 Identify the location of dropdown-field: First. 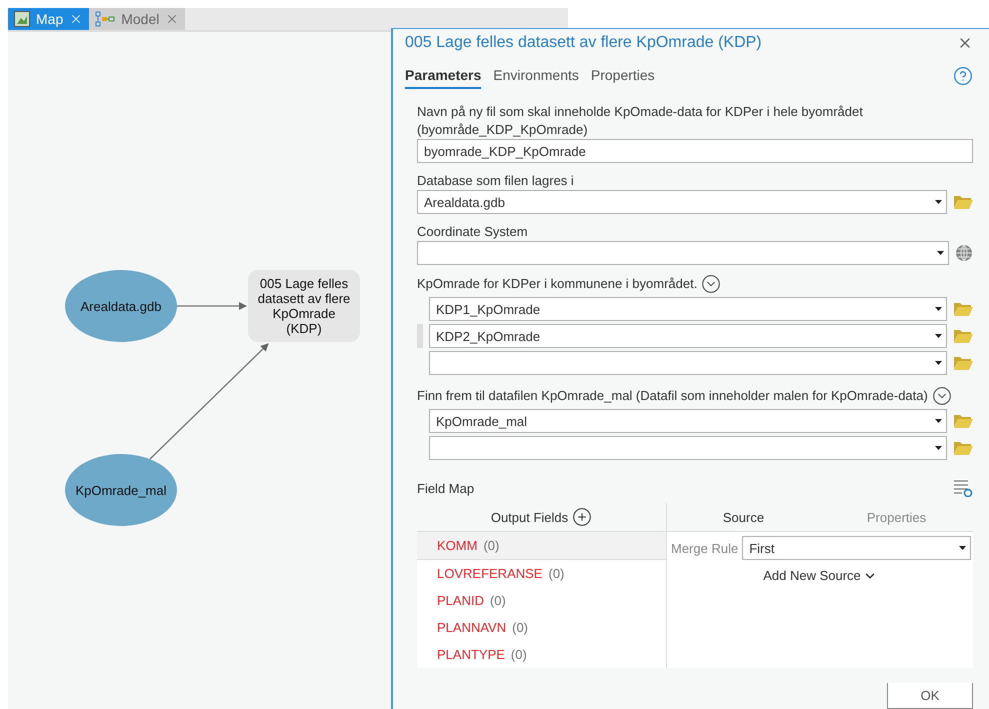
(856, 548).